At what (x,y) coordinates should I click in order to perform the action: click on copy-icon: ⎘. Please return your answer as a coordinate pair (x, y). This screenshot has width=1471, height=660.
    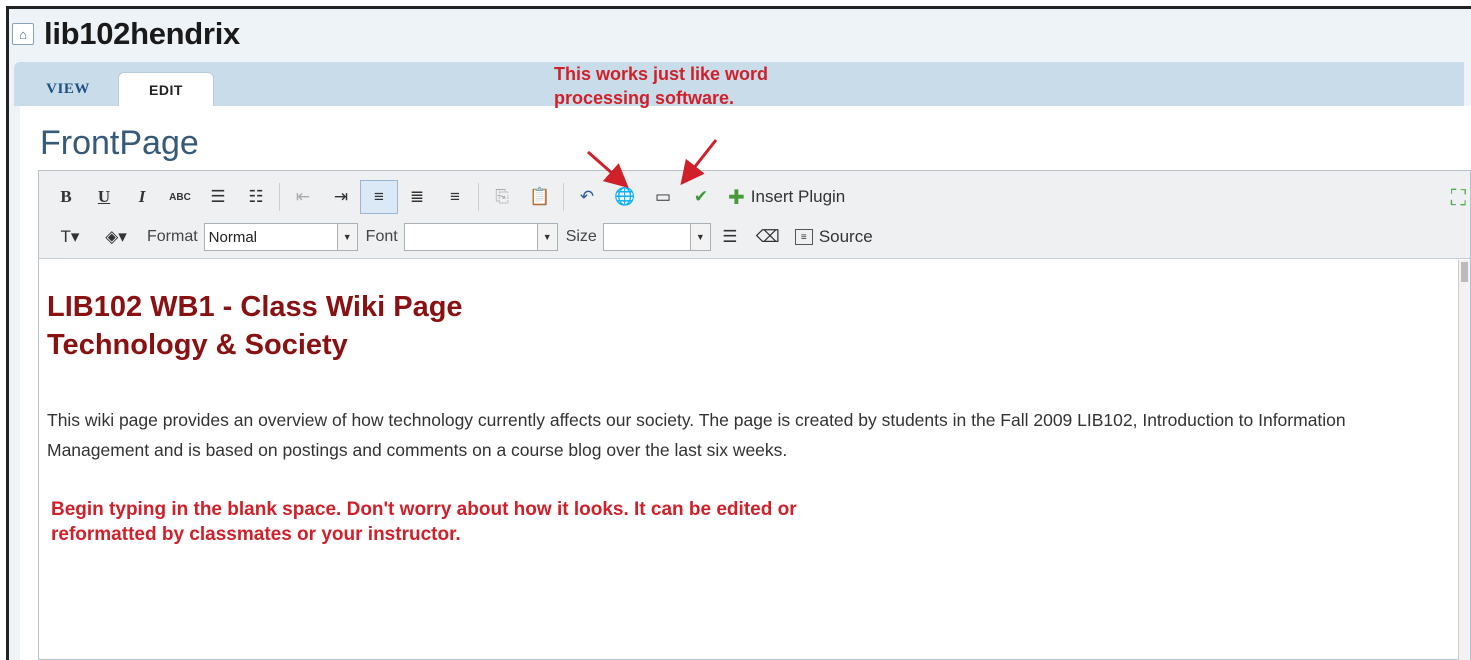
    Looking at the image, I should click on (502, 197).